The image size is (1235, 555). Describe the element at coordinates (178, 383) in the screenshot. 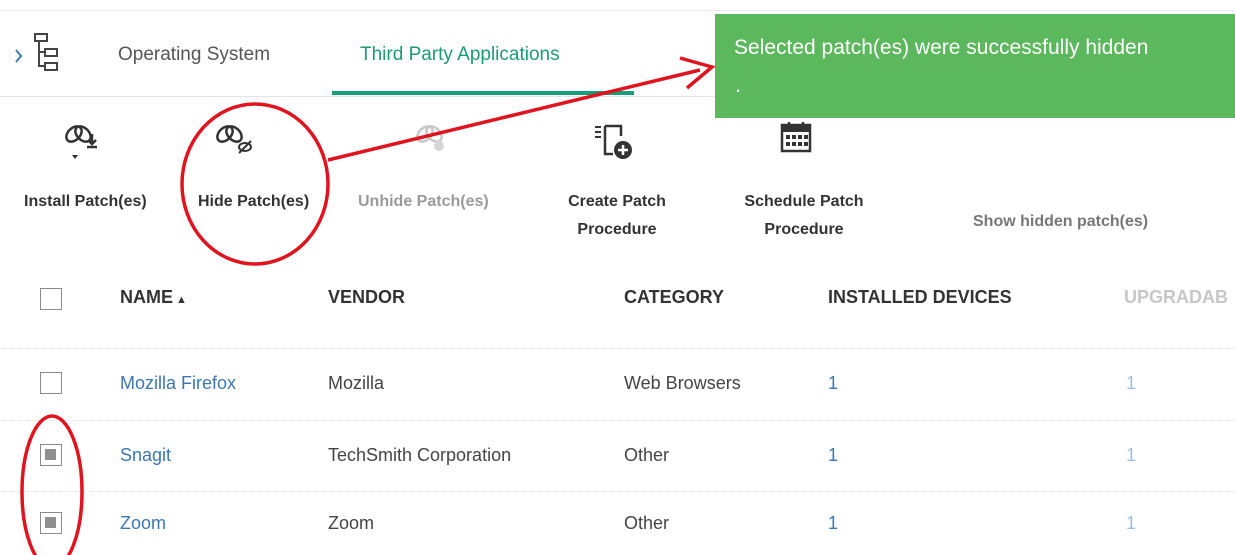

I see `app-name-link: Mozilla Firefox` at that location.